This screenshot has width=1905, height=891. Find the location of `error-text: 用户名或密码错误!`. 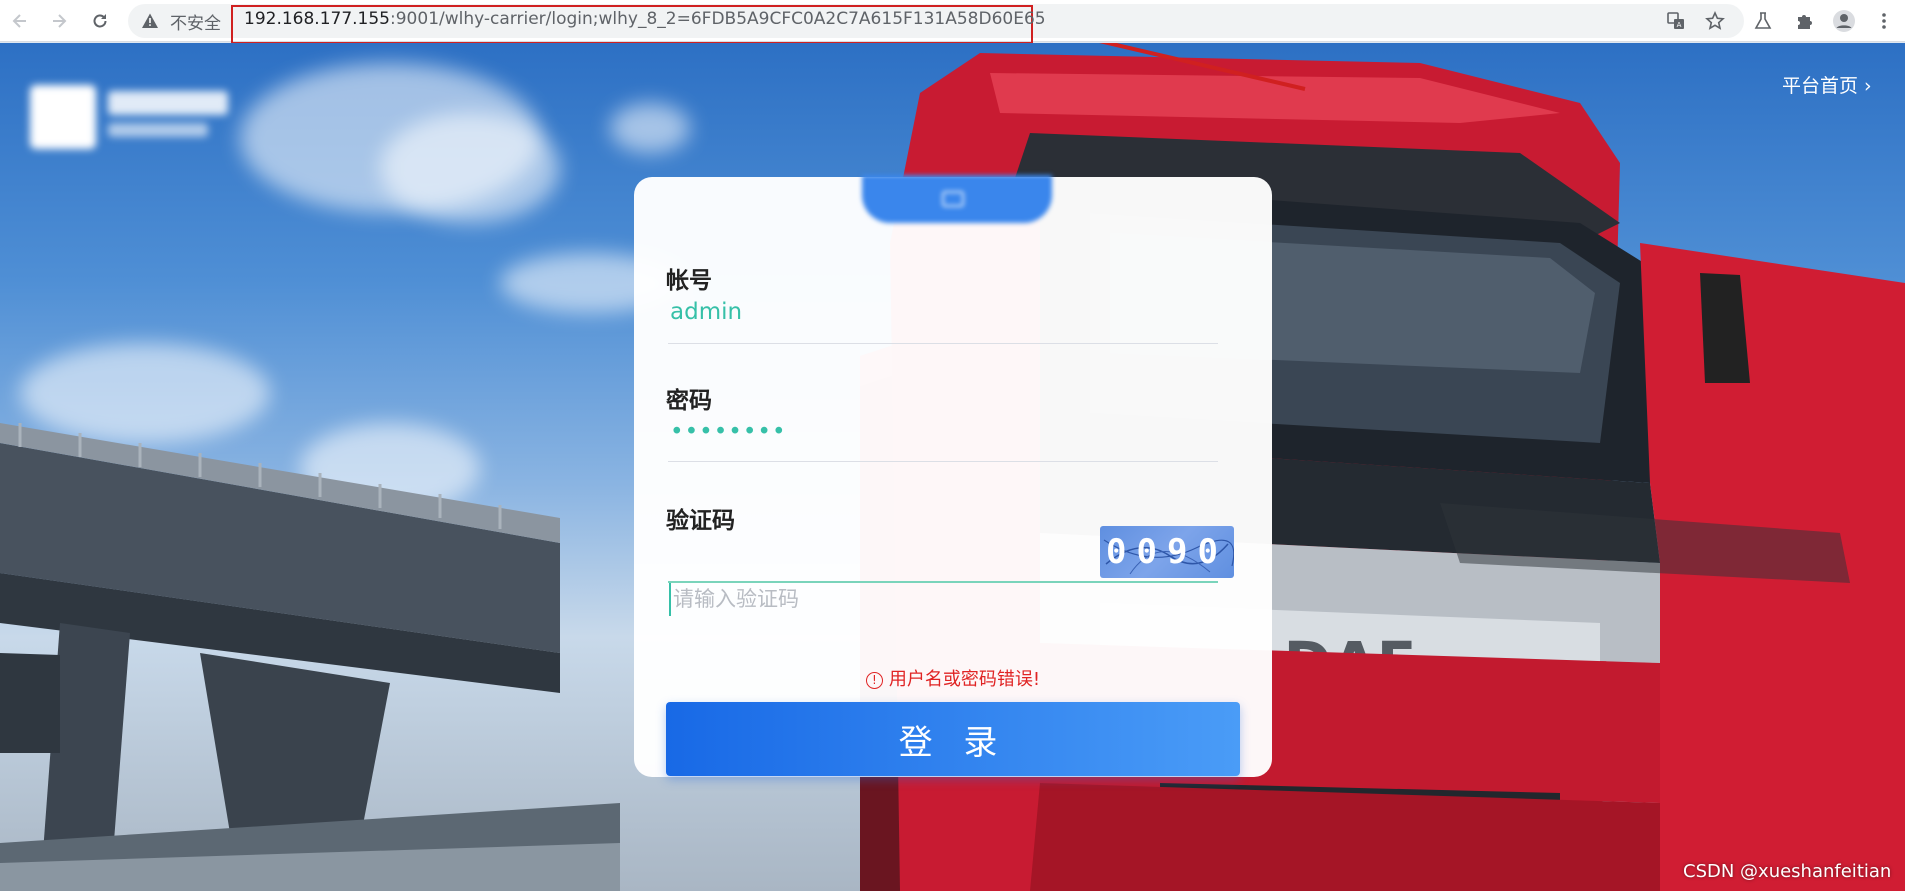

error-text: 用户名或密码错误! is located at coordinates (964, 679).